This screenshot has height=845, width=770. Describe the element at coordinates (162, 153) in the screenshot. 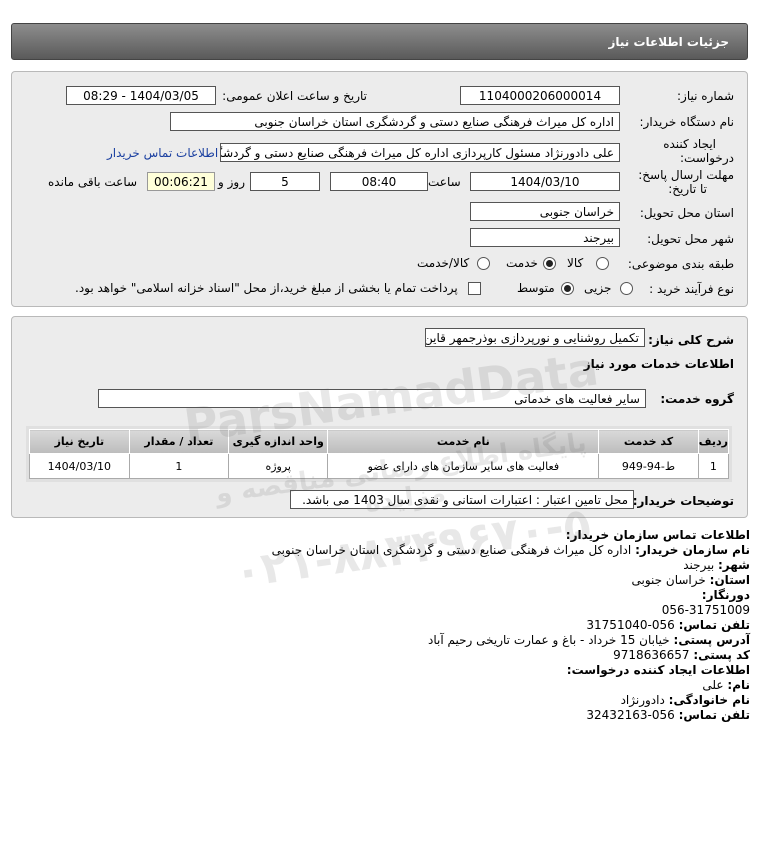

I see `buyer-contact-link: اطلاعات تماس خریدار` at that location.